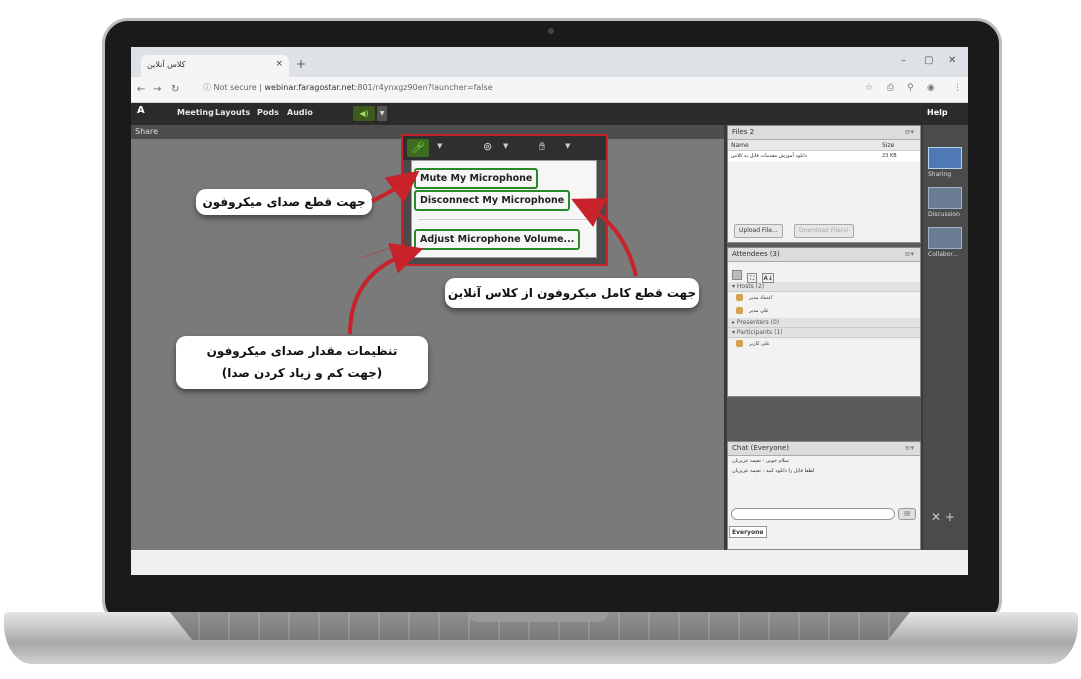 Image resolution: width=1081 pixels, height=679 pixels. Describe the element at coordinates (869, 88) in the screenshot. I see `bookmark-star-icon: ☆` at that location.